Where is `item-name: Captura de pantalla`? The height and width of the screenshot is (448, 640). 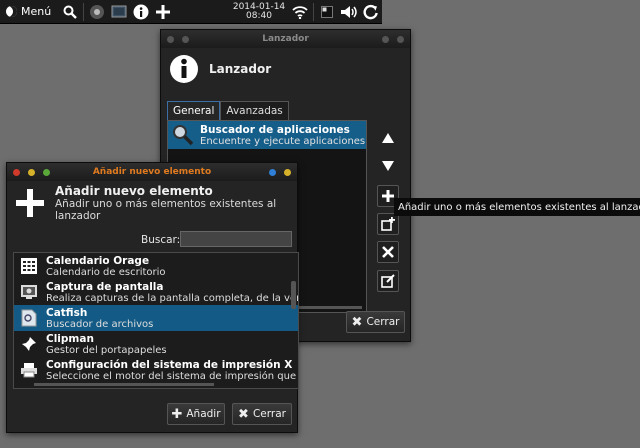
item-name: Captura de pantalla is located at coordinates (105, 286).